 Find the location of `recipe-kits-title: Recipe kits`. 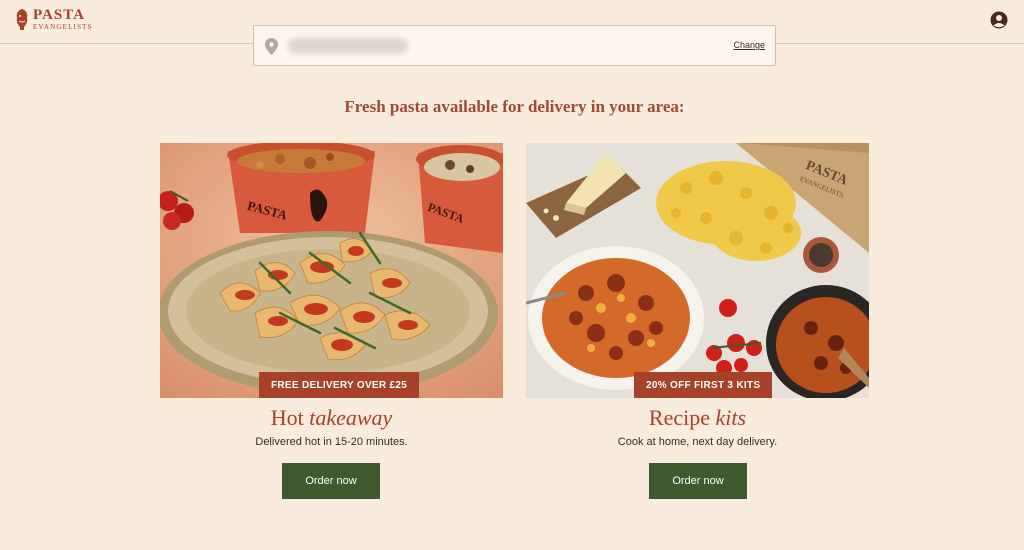

recipe-kits-title: Recipe kits is located at coordinates (697, 418).